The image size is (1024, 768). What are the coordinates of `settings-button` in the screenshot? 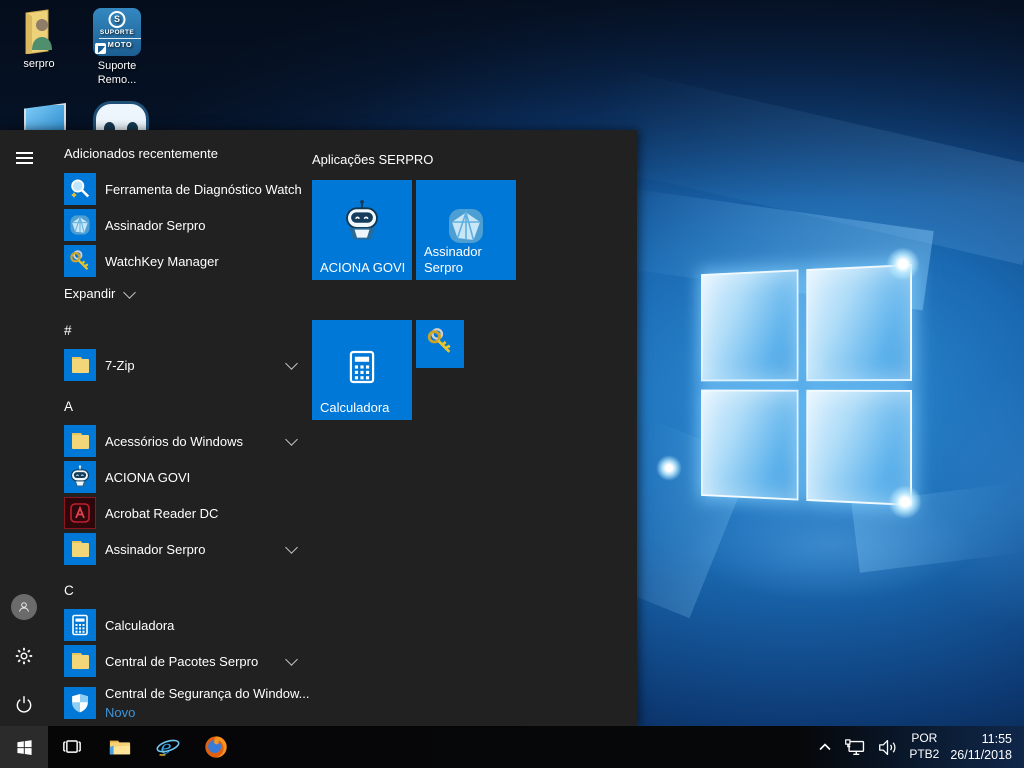 It's located at (24, 656).